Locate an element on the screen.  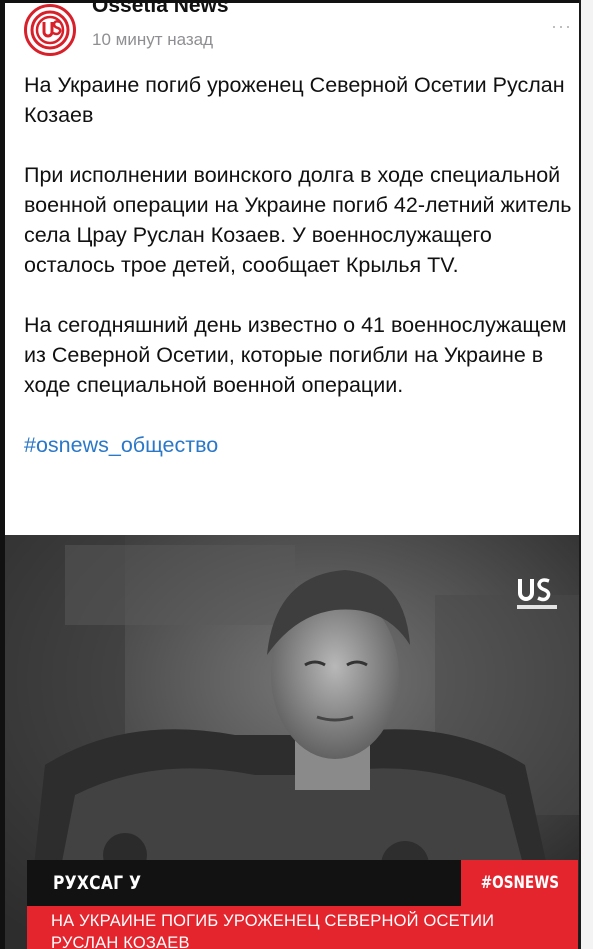
post-timestamp: 10 минут назад is located at coordinates (152, 40).